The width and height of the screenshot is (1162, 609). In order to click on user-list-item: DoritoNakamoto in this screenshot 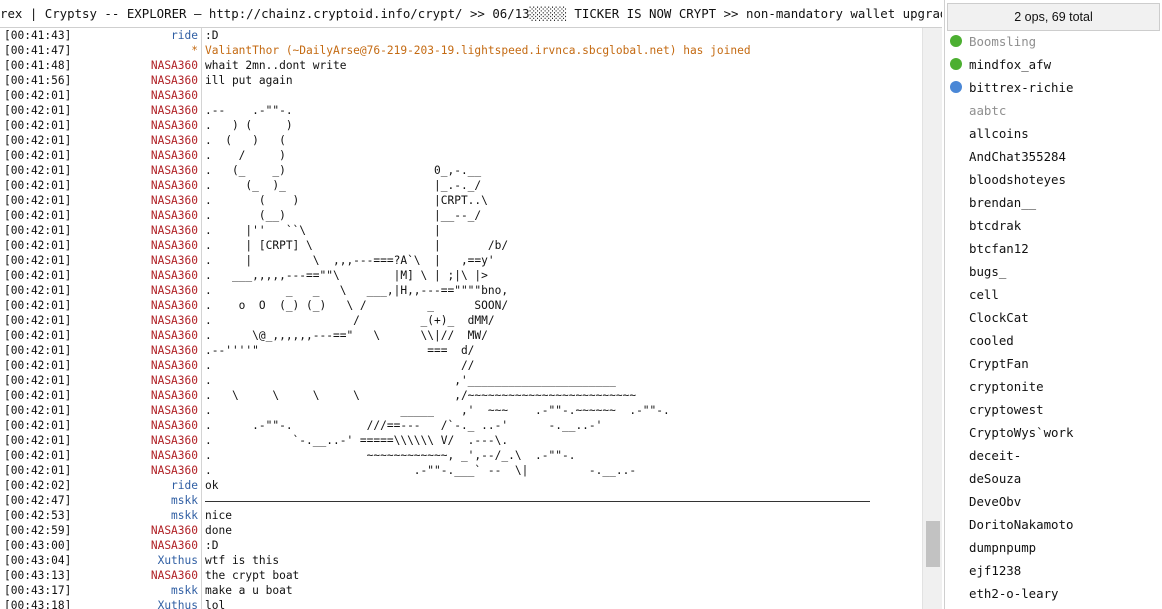, I will do `click(1053, 524)`.